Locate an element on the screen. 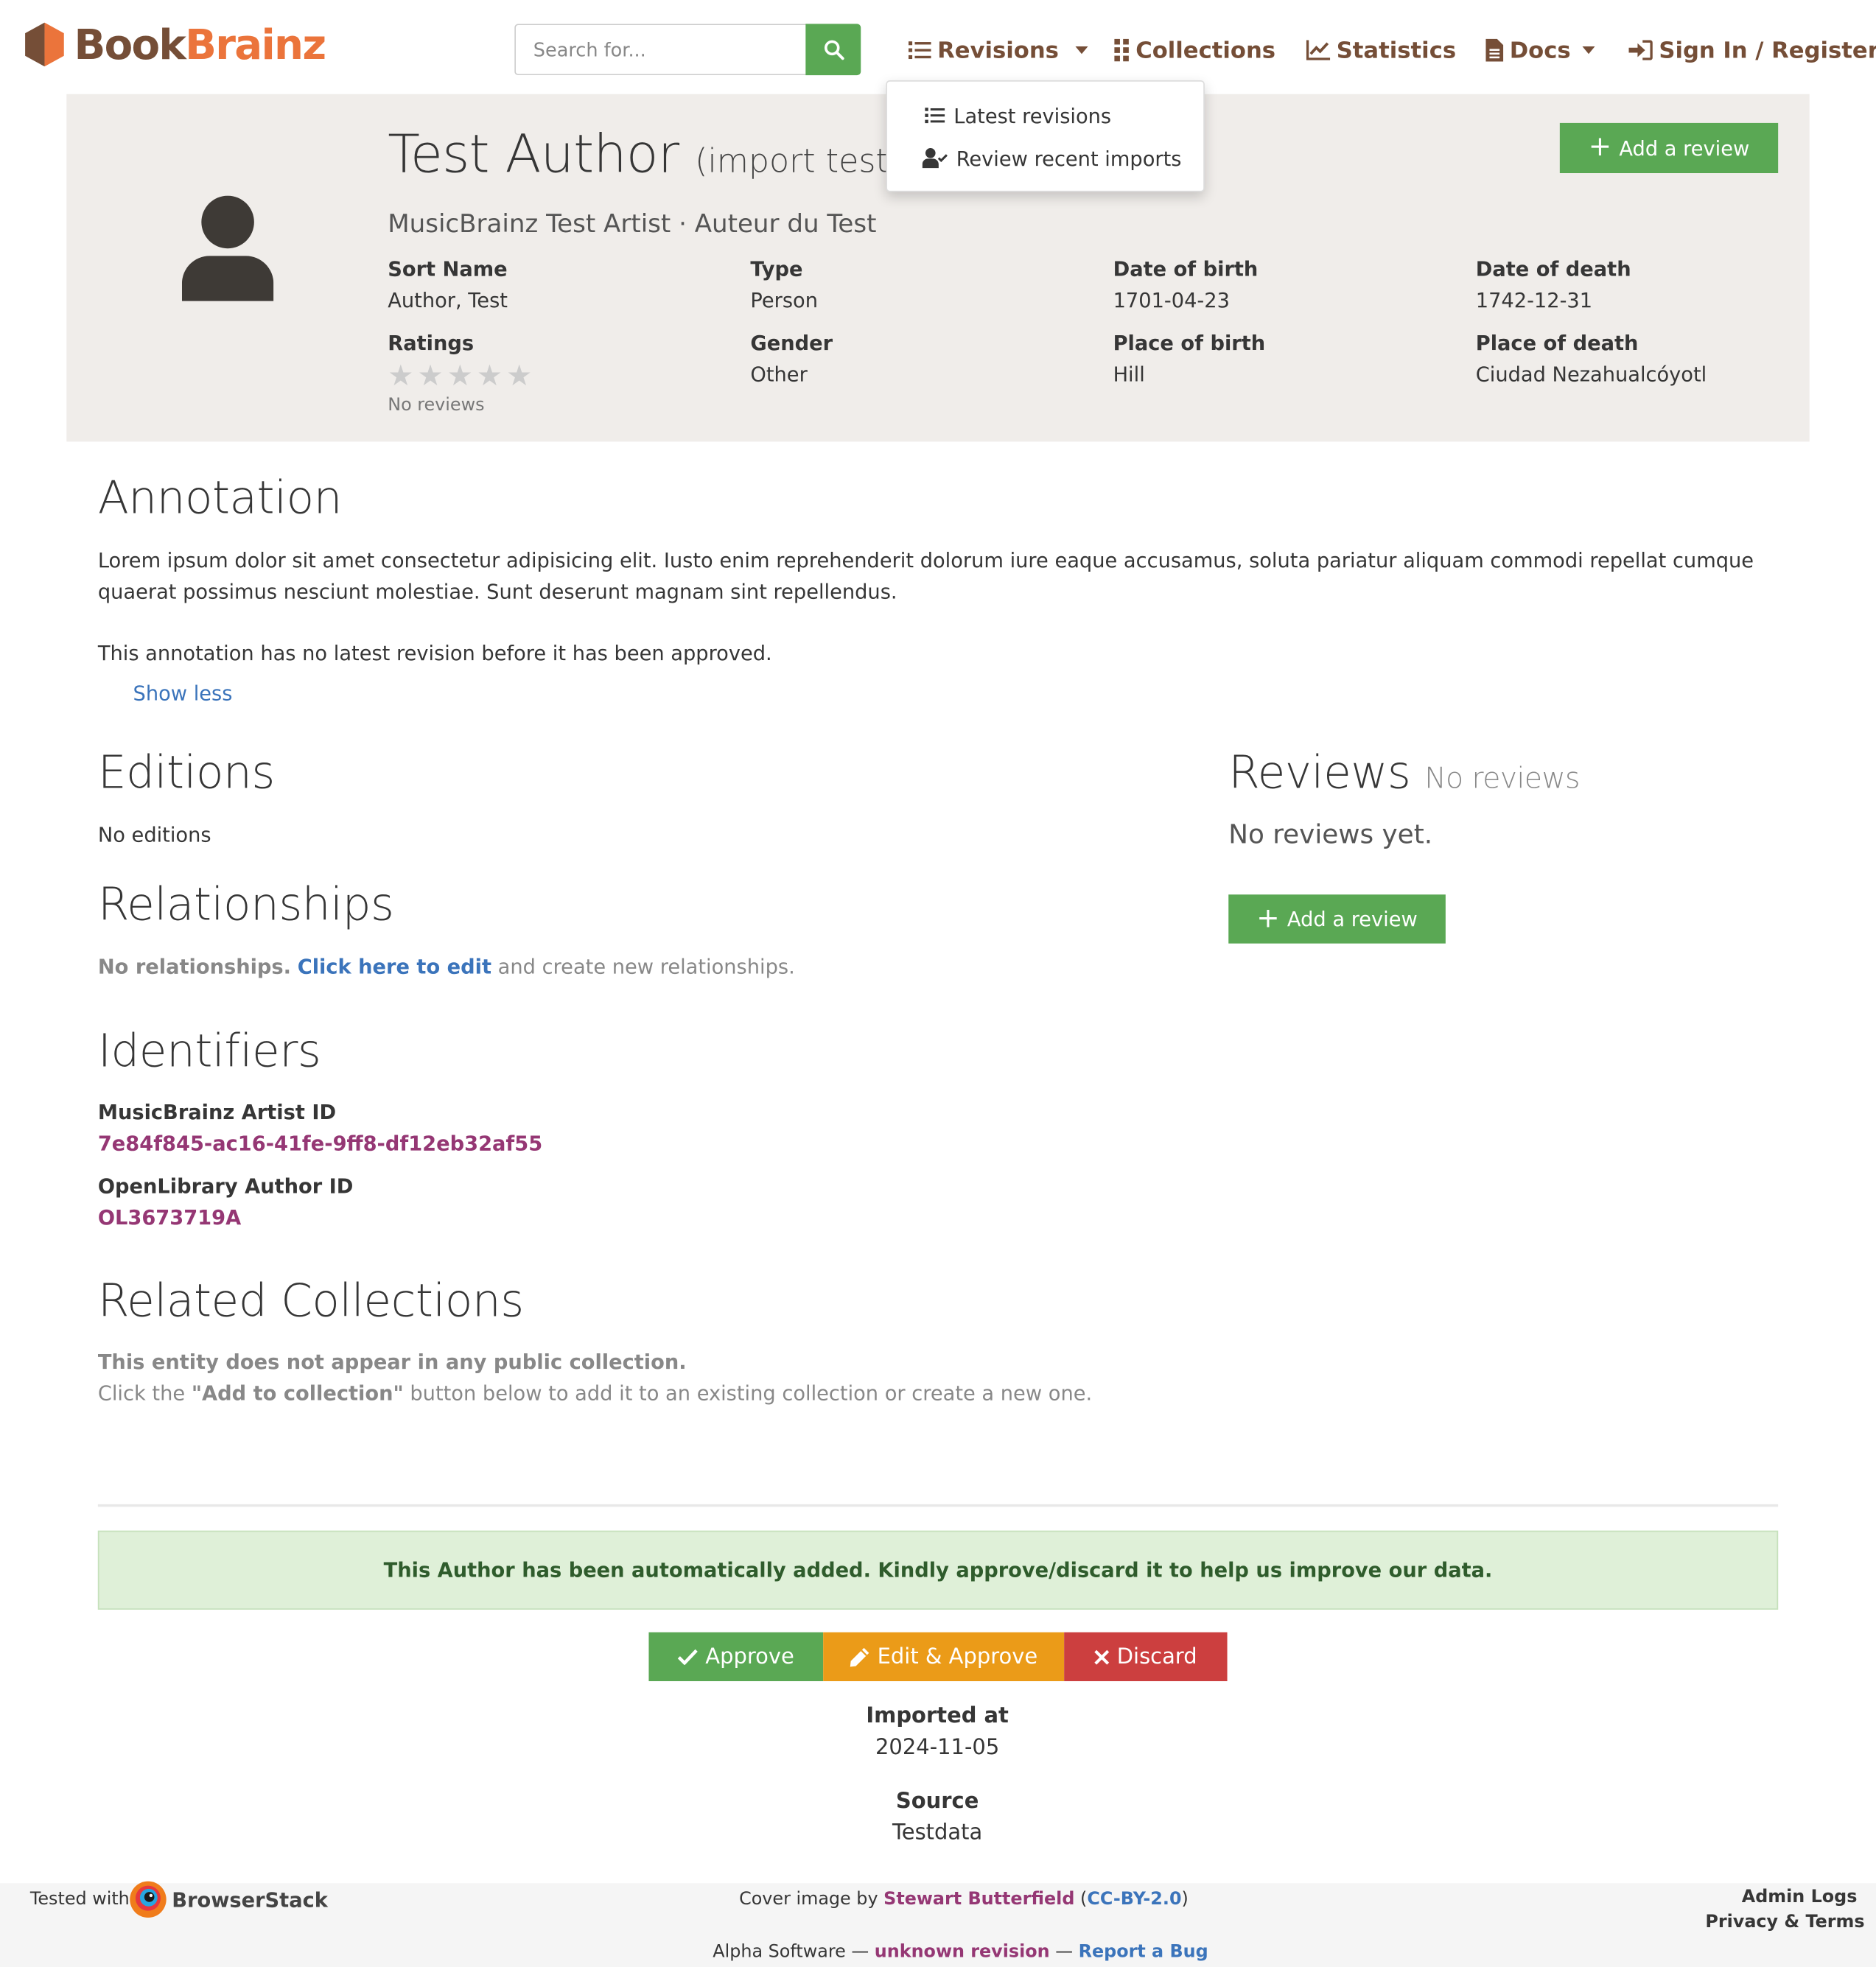 This screenshot has height=1967, width=1876. logo-text-brainz: Brainz is located at coordinates (255, 44).